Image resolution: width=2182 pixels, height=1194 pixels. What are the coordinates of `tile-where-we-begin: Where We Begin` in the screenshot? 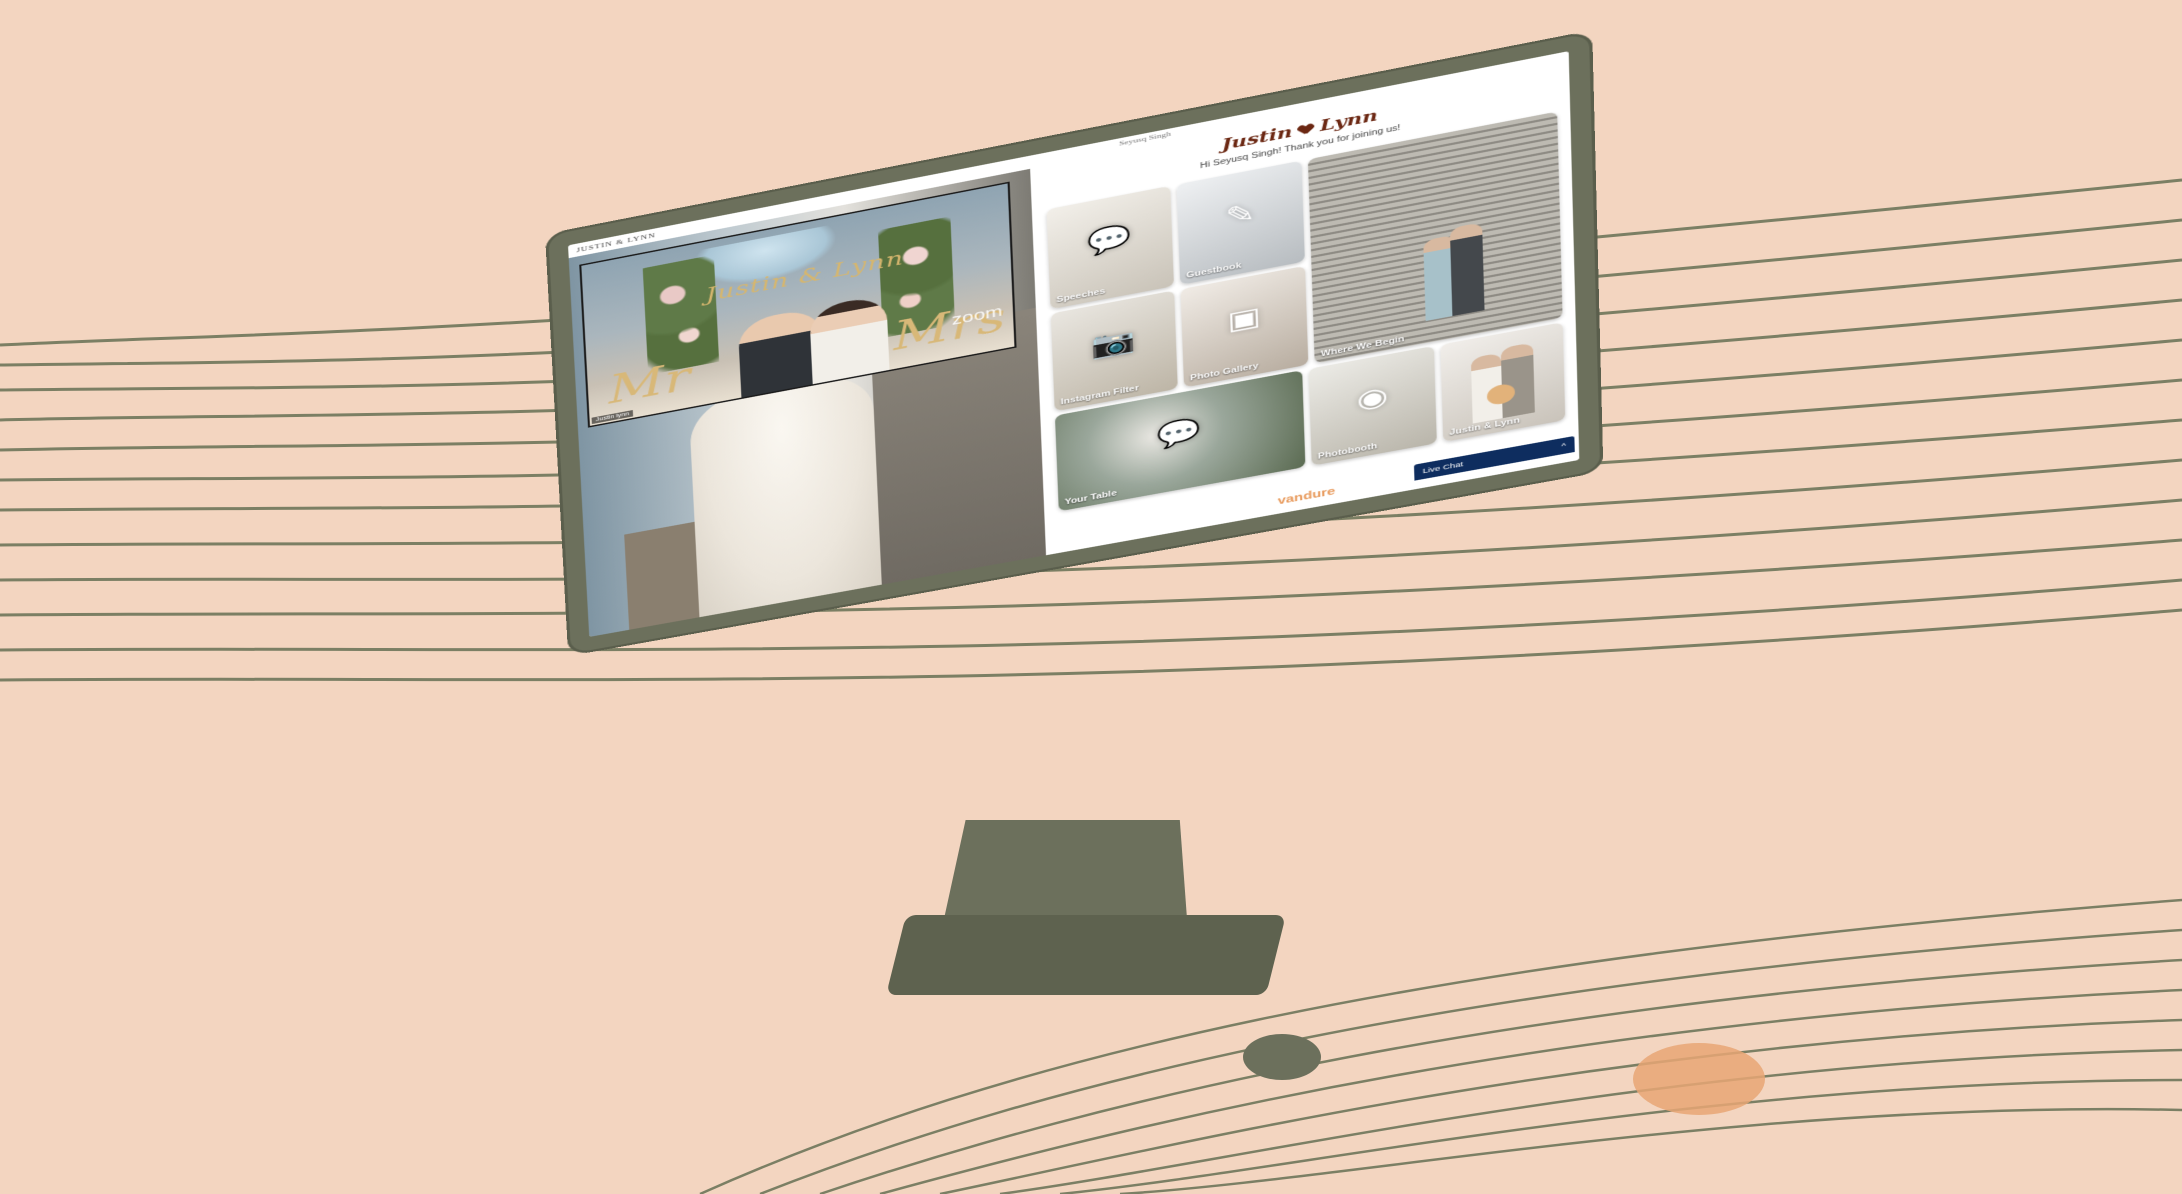 It's located at (1435, 237).